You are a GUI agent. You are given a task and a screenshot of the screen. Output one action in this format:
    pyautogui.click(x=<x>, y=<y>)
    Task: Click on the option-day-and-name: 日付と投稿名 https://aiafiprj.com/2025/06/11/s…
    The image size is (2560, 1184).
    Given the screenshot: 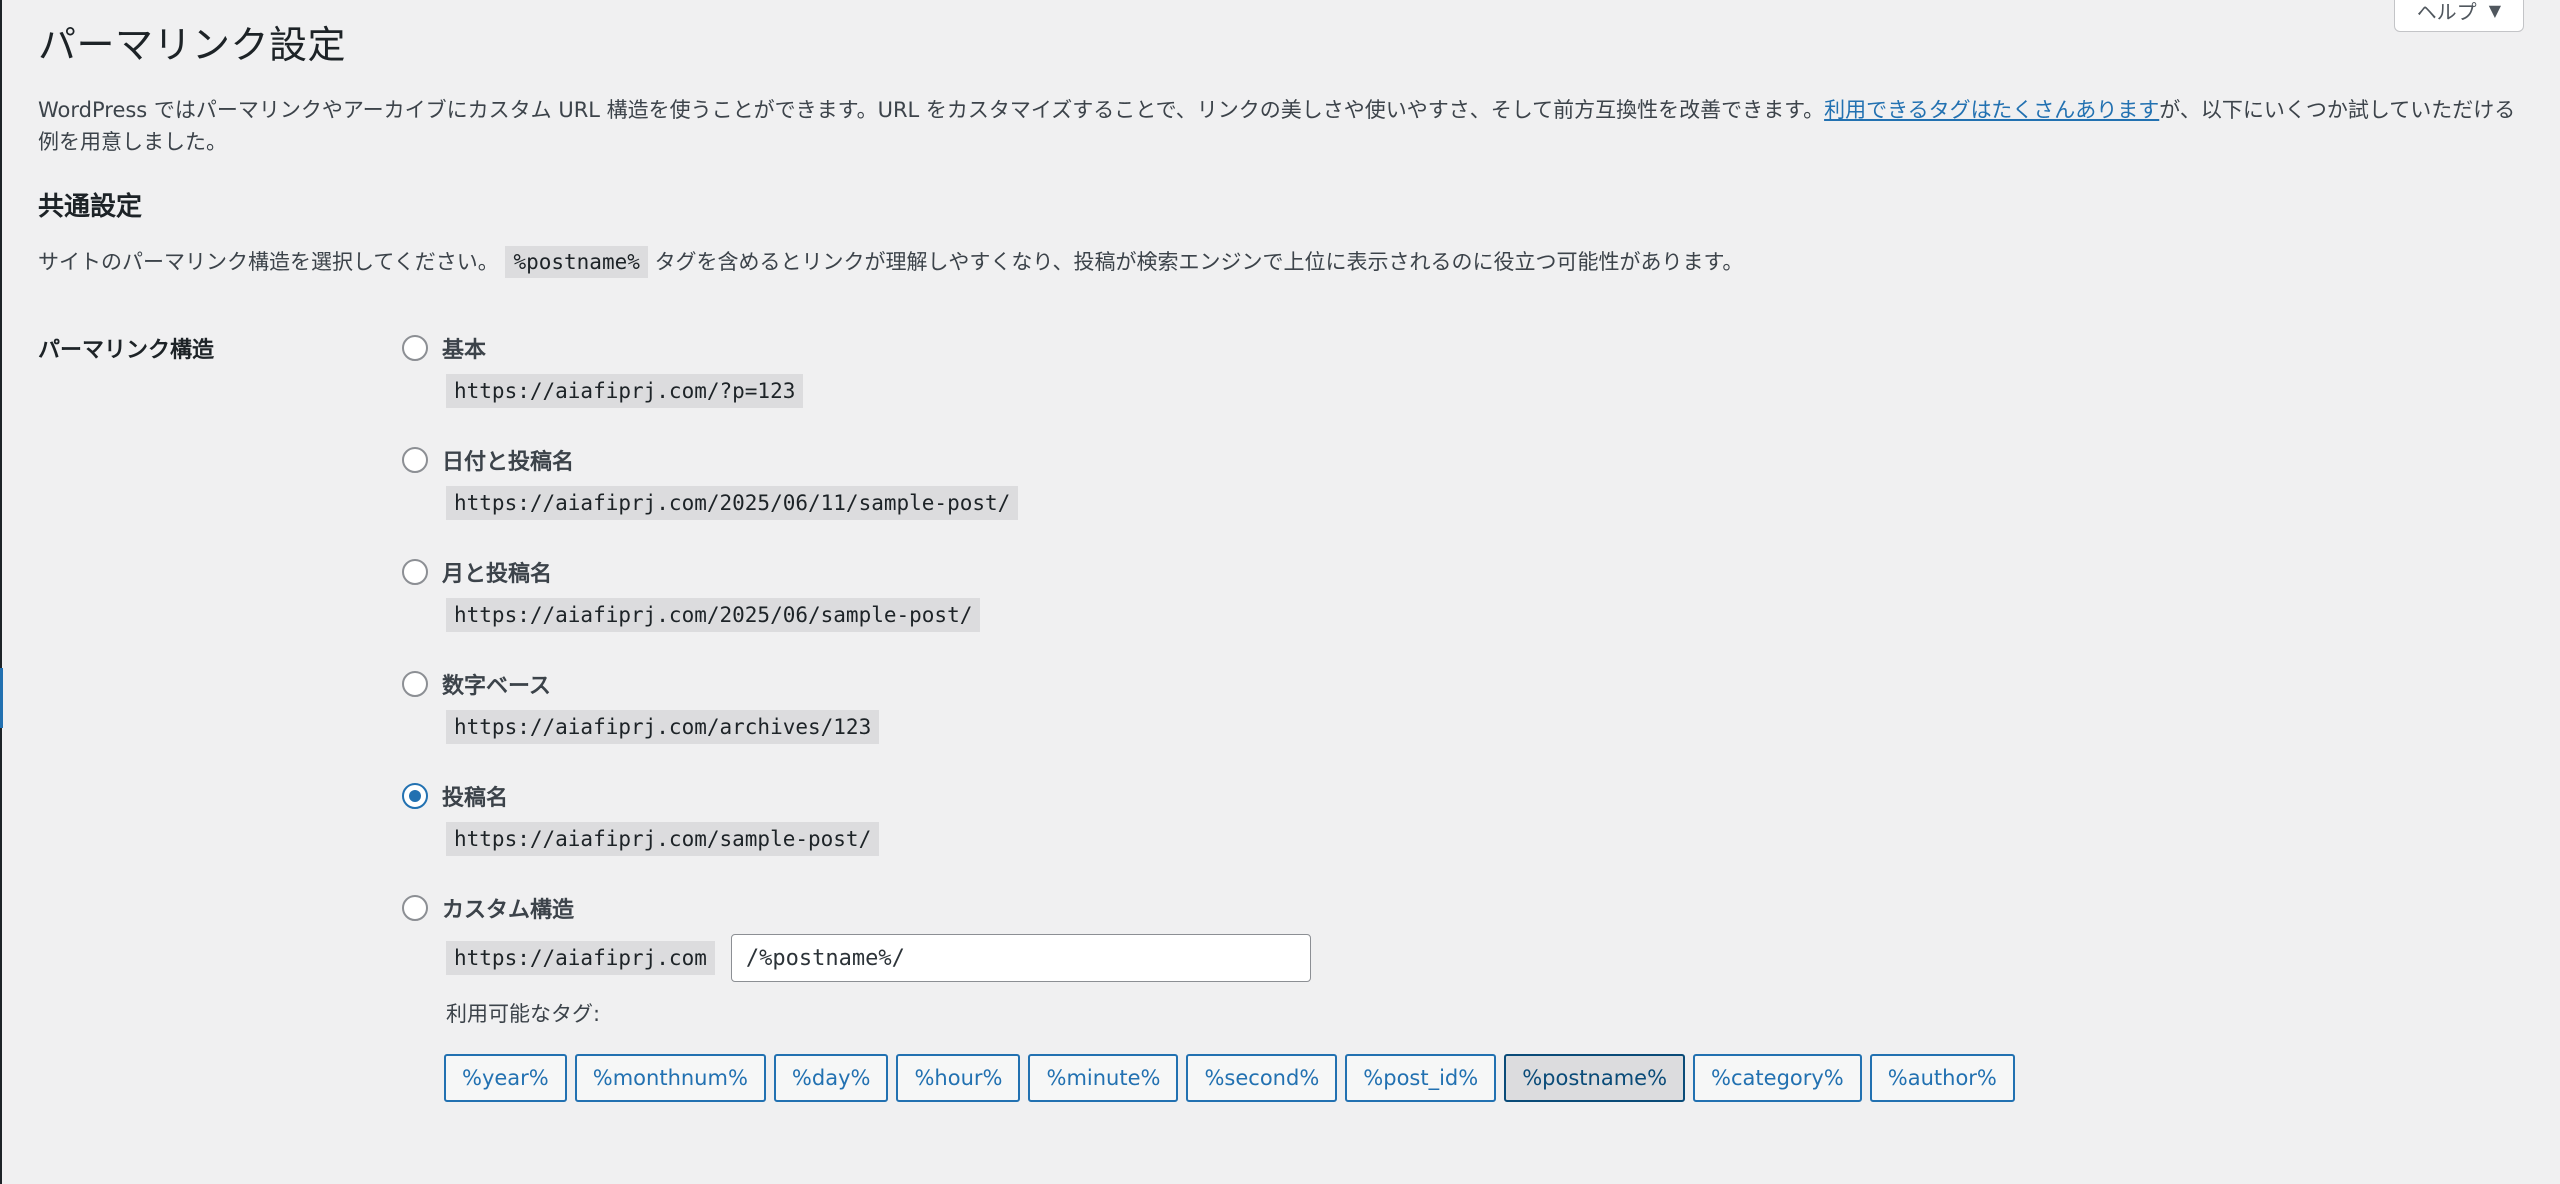 What is the action you would take?
    pyautogui.click(x=1452, y=498)
    